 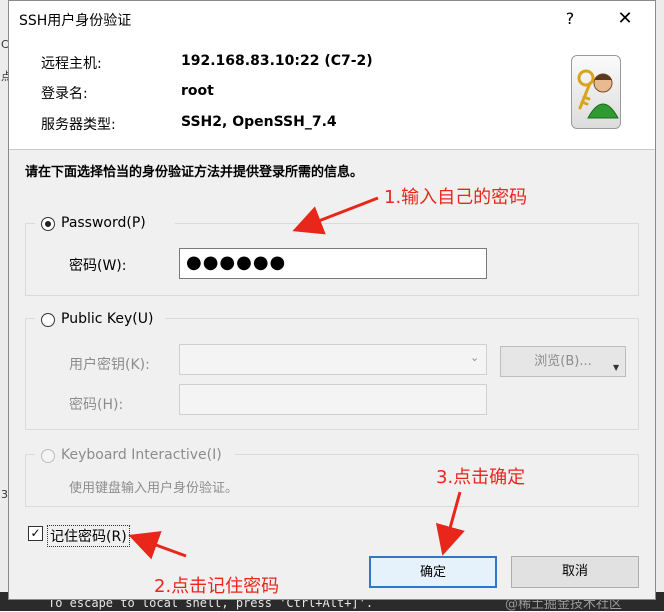 What do you see at coordinates (157, 545) in the screenshot?
I see `arrow-step2` at bounding box center [157, 545].